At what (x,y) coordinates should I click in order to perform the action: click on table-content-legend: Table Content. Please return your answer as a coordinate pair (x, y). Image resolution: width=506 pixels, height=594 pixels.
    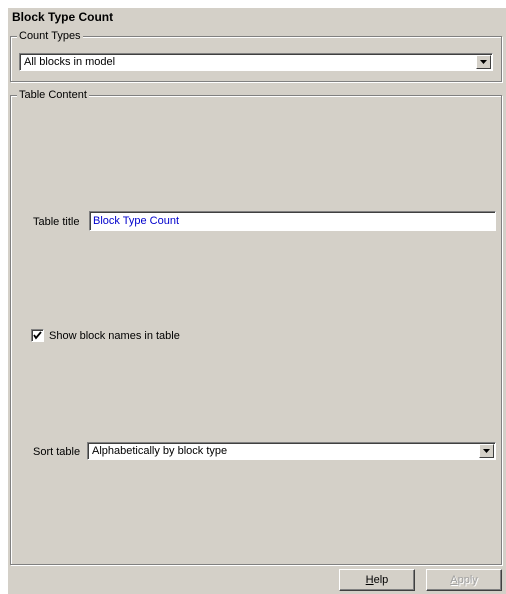
    Looking at the image, I should click on (53, 95).